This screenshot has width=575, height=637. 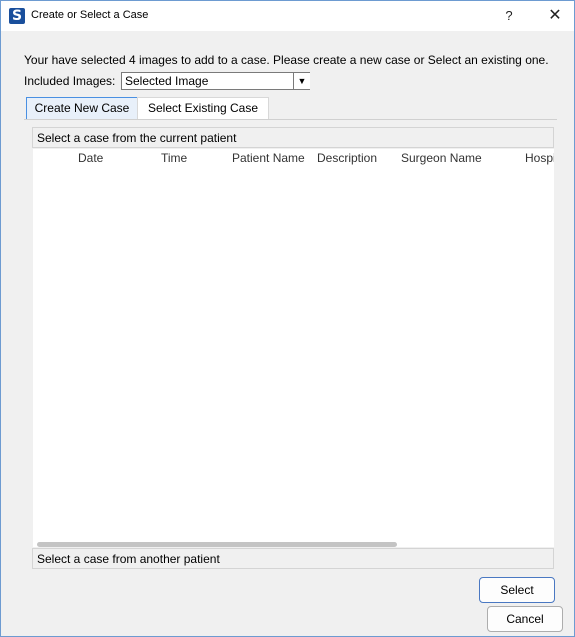 What do you see at coordinates (517, 590) in the screenshot?
I see `select-button: Select` at bounding box center [517, 590].